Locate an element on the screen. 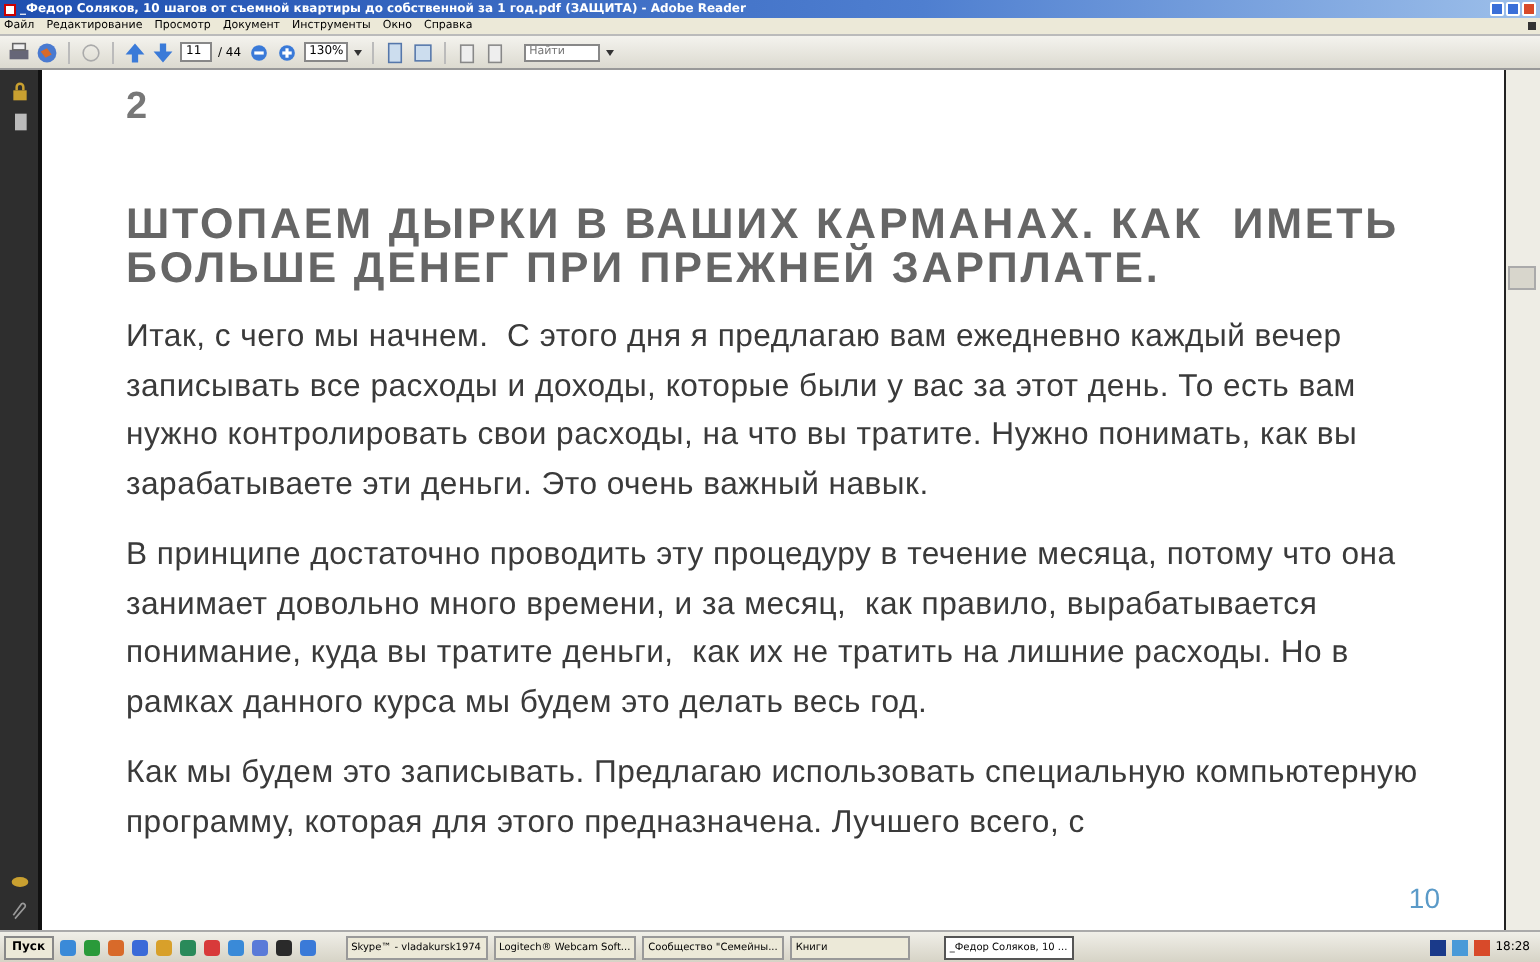 Image resolution: width=1540 pixels, height=962 pixels. close-button is located at coordinates (1529, 9).